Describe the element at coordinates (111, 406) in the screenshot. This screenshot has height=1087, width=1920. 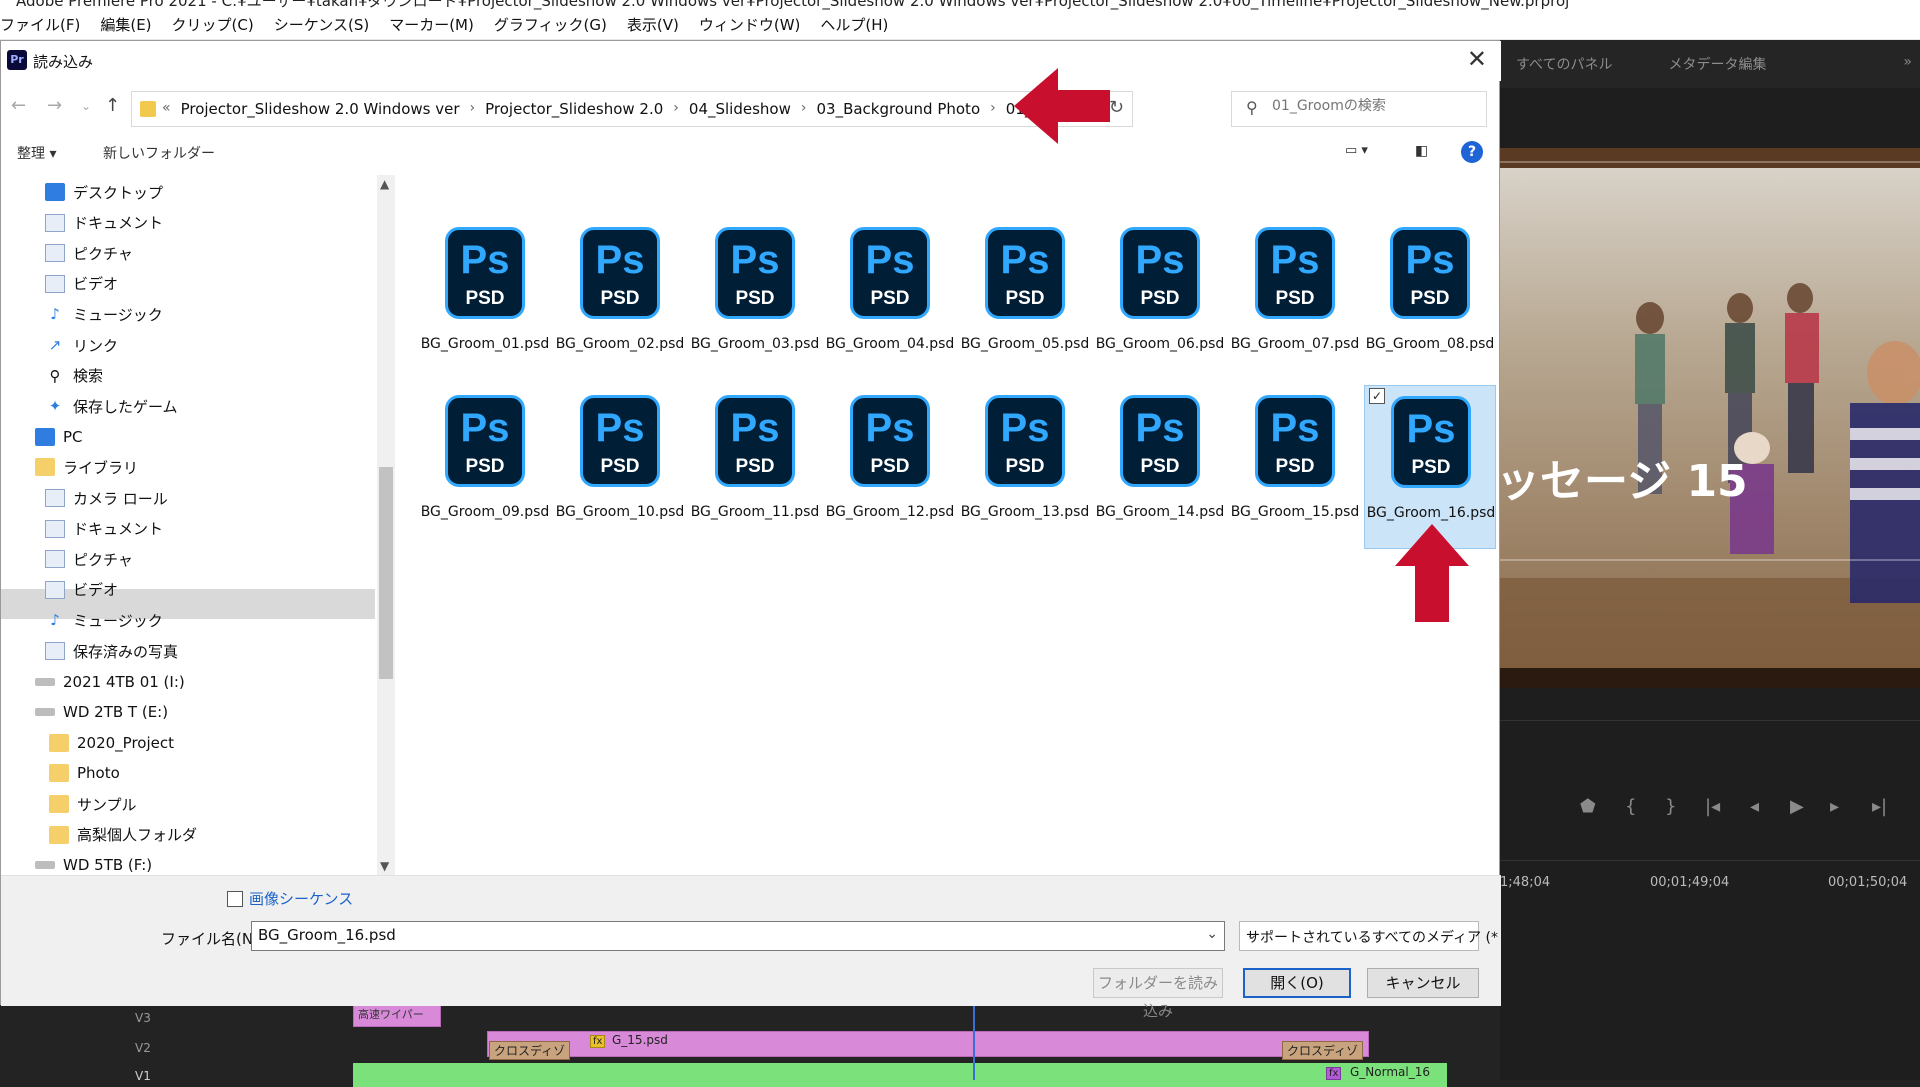
I see `nav-item: ✦ 保存したゲーム` at that location.